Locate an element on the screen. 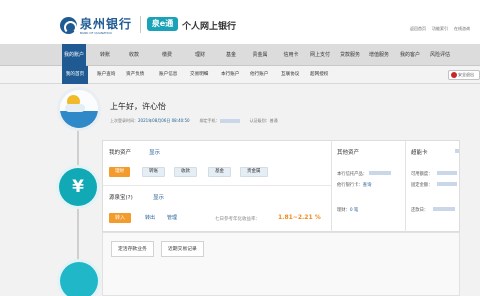 The height and width of the screenshot is (296, 480). asset-tag-precious-metal: 贵金属 is located at coordinates (254, 172).